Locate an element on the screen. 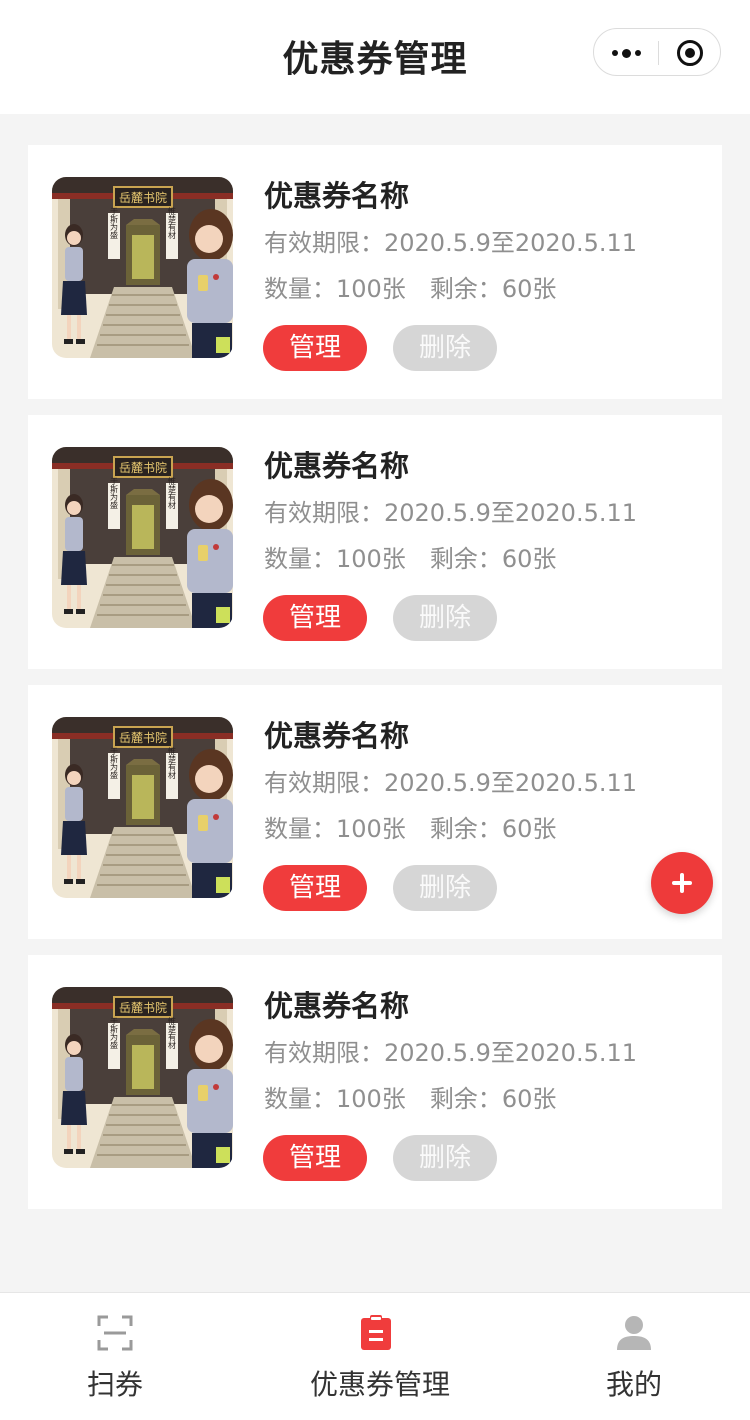 This screenshot has height=1420, width=750. close-button is located at coordinates (690, 53).